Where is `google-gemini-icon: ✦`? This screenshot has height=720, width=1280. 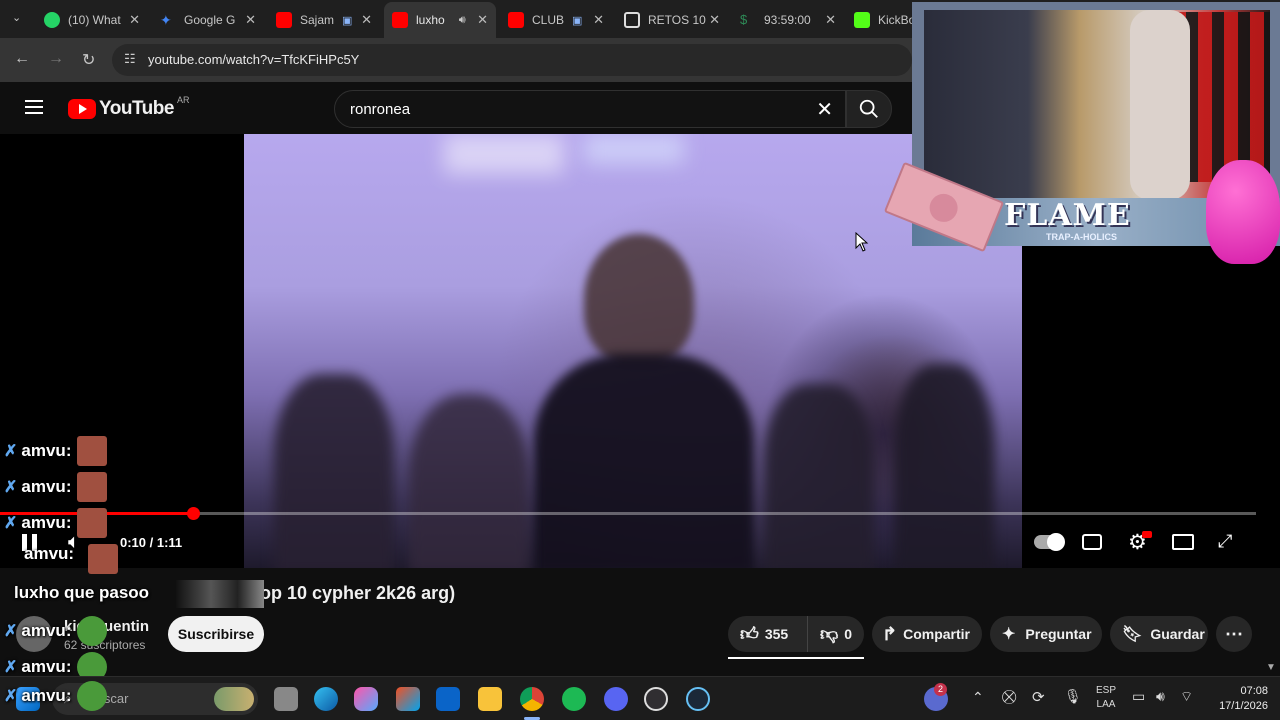
google-gemini-icon: ✦ is located at coordinates (166, 20).